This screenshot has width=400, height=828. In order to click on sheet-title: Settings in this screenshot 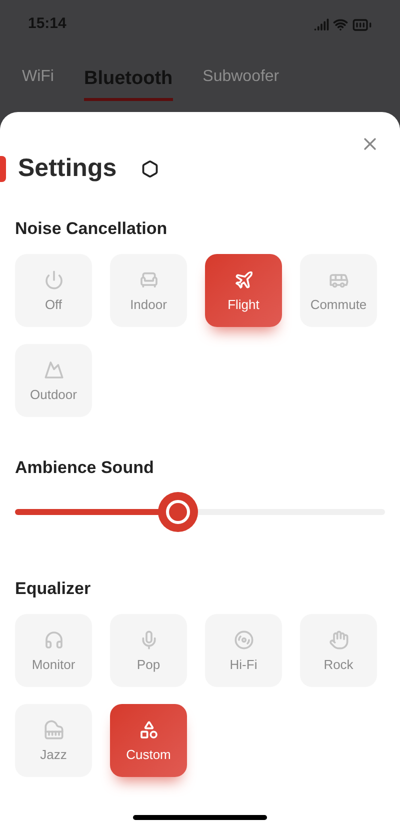, I will do `click(67, 168)`.